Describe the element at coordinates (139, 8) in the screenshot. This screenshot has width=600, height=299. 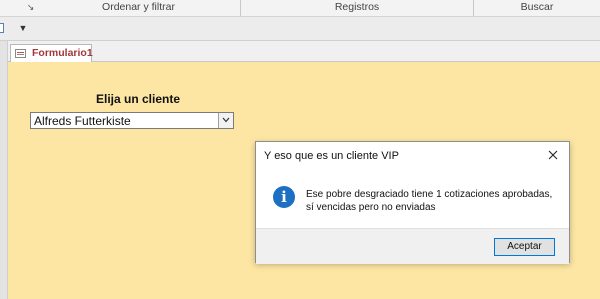
I see `ribbon-group-sort-filter: Ordenar y filtrar` at that location.